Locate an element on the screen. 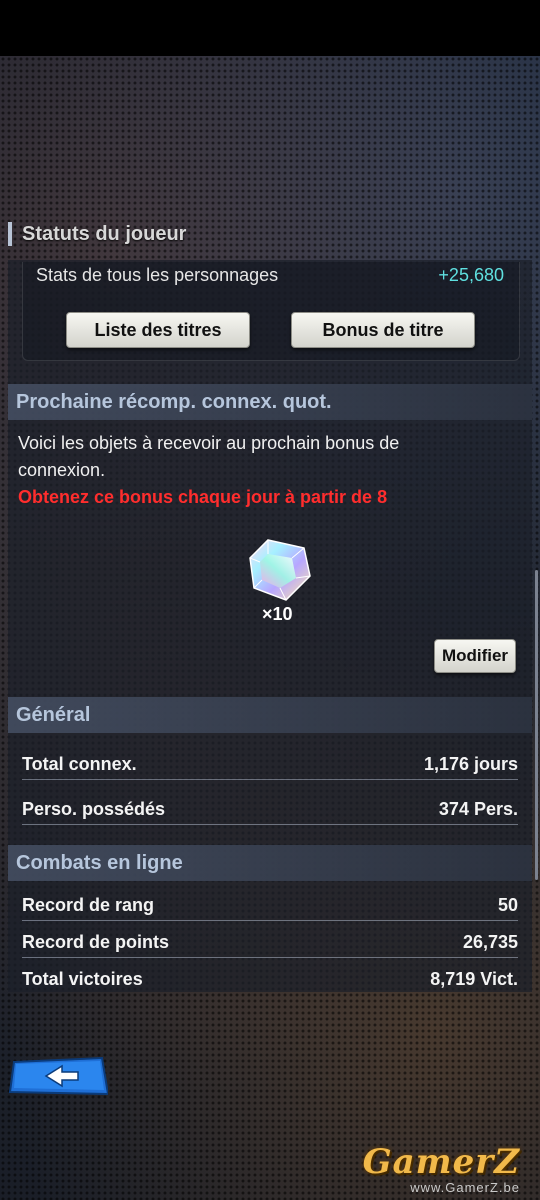  watermark-logo: GamerZ www.GamerZ.be is located at coordinates (441, 1168).